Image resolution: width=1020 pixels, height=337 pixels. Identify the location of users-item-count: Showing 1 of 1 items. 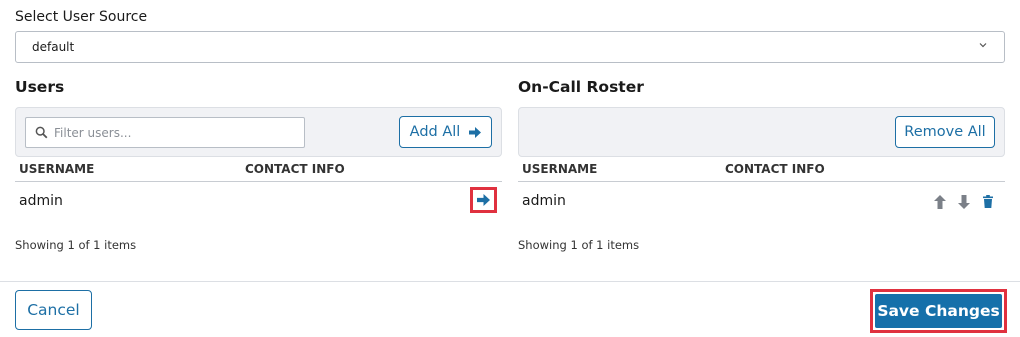
(76, 245).